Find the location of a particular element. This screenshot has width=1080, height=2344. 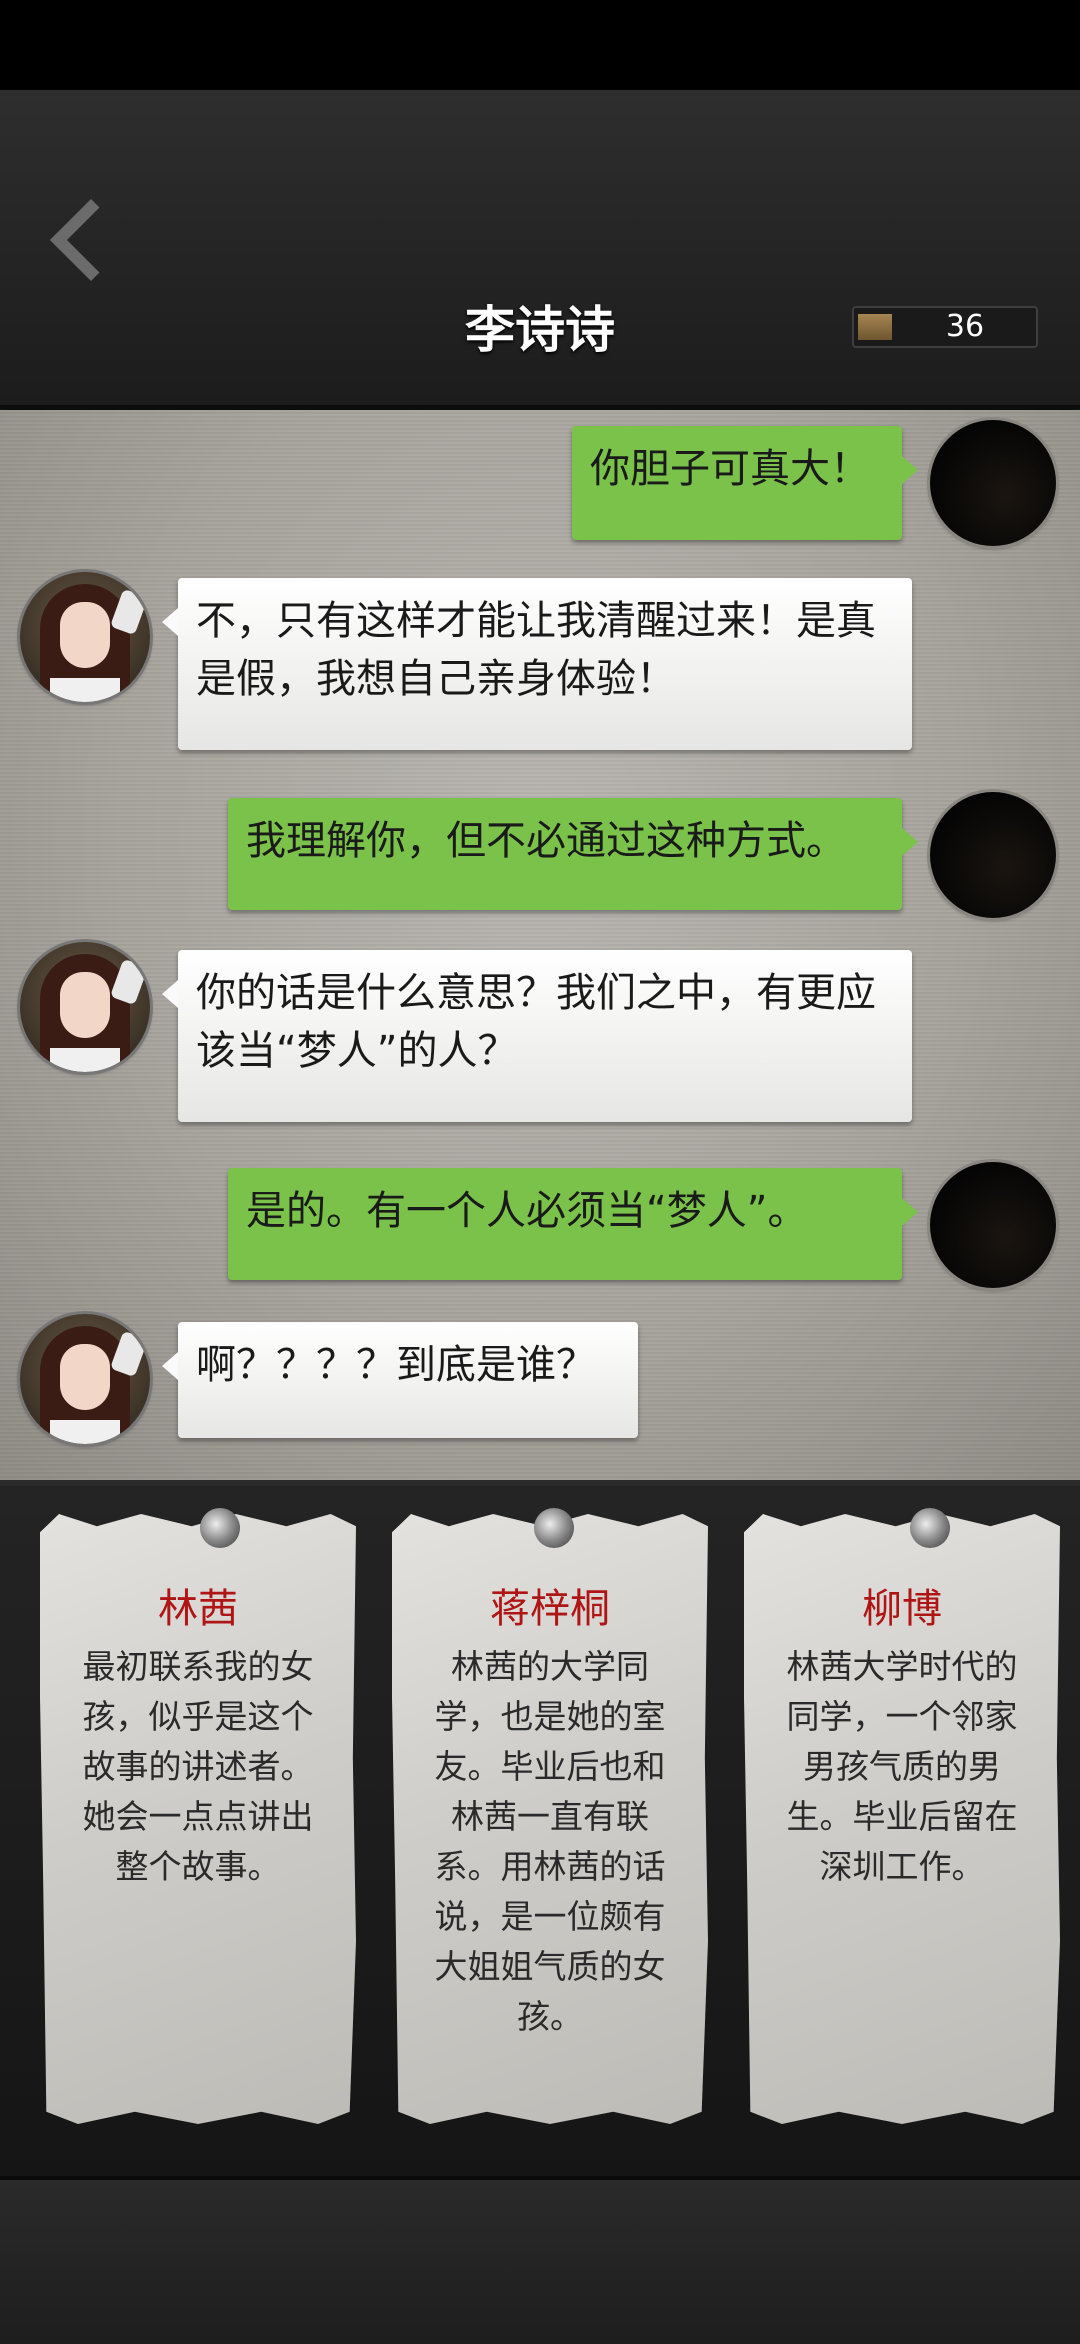

character-name: 林茜 is located at coordinates (198, 1609).